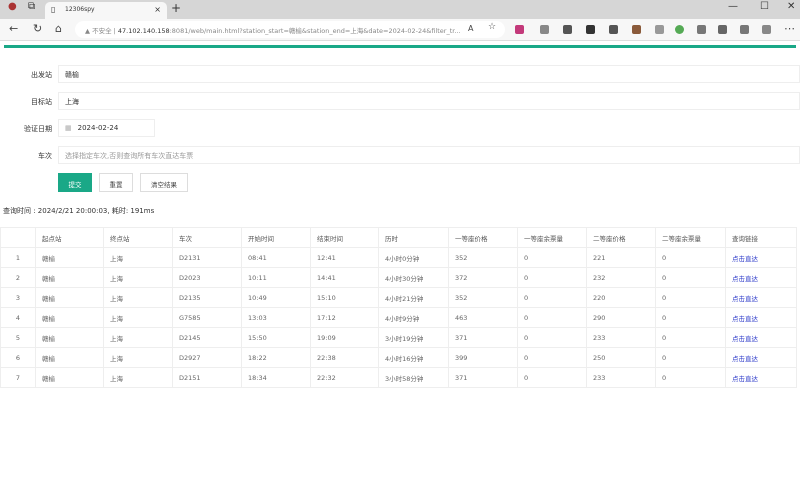 The image size is (800, 492). What do you see at coordinates (400, 9) in the screenshot?
I see `browser-tab-bar: ● ⧉ ▯ 12306spy × + — ☐ ✕` at bounding box center [400, 9].